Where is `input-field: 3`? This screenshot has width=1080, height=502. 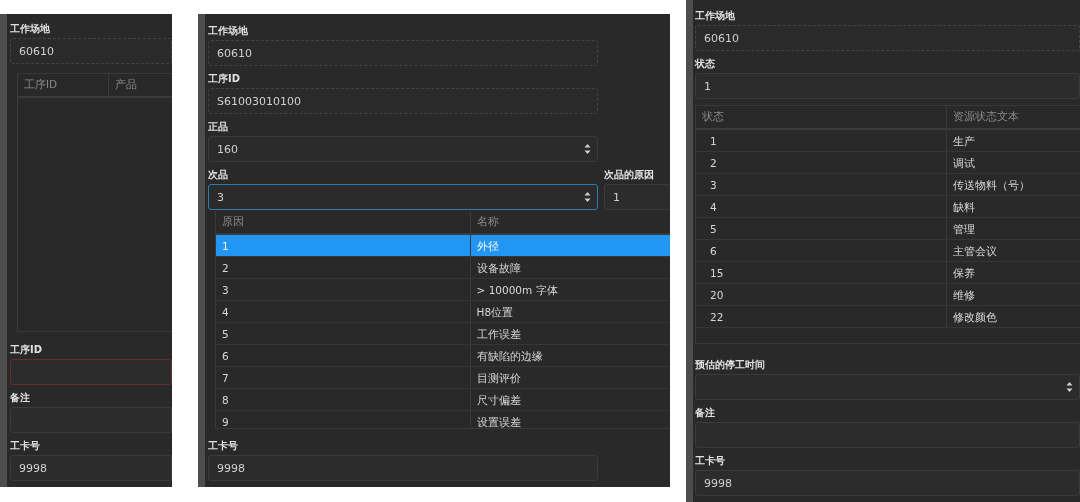
input-field: 3 is located at coordinates (403, 197).